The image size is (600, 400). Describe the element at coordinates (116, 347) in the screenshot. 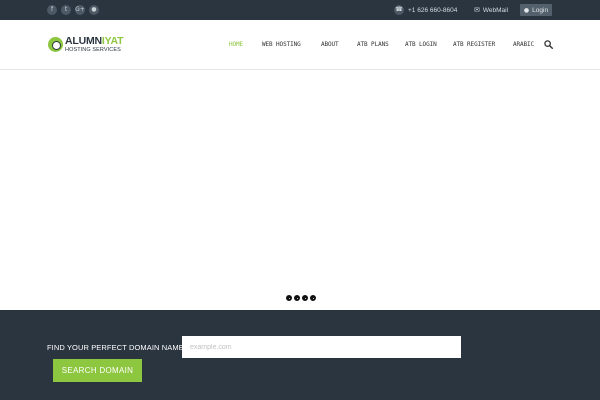

I see `domain-search-label: FIND YOUR PERFECT DOMAIN NAME:` at that location.